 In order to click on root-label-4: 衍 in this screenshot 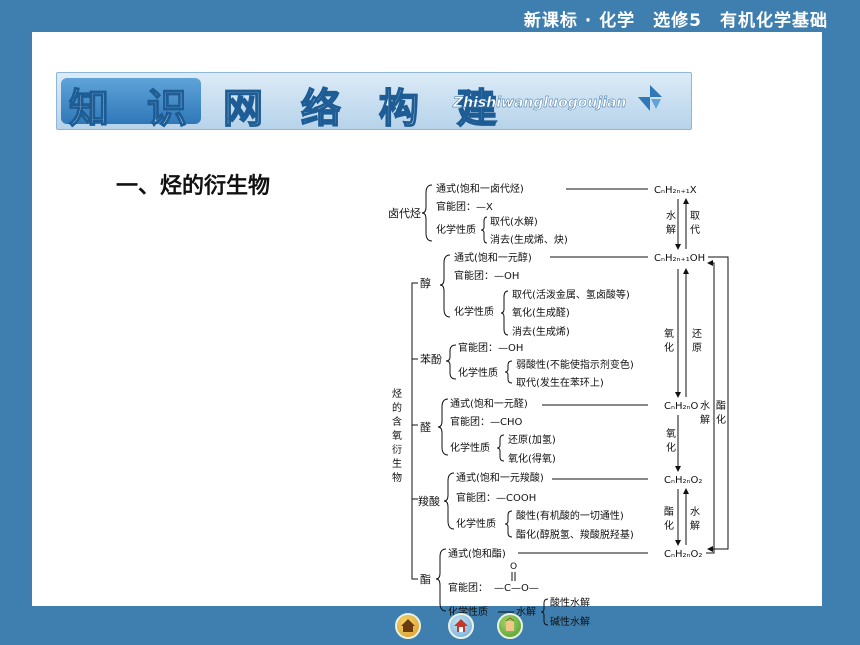, I will do `click(397, 449)`.